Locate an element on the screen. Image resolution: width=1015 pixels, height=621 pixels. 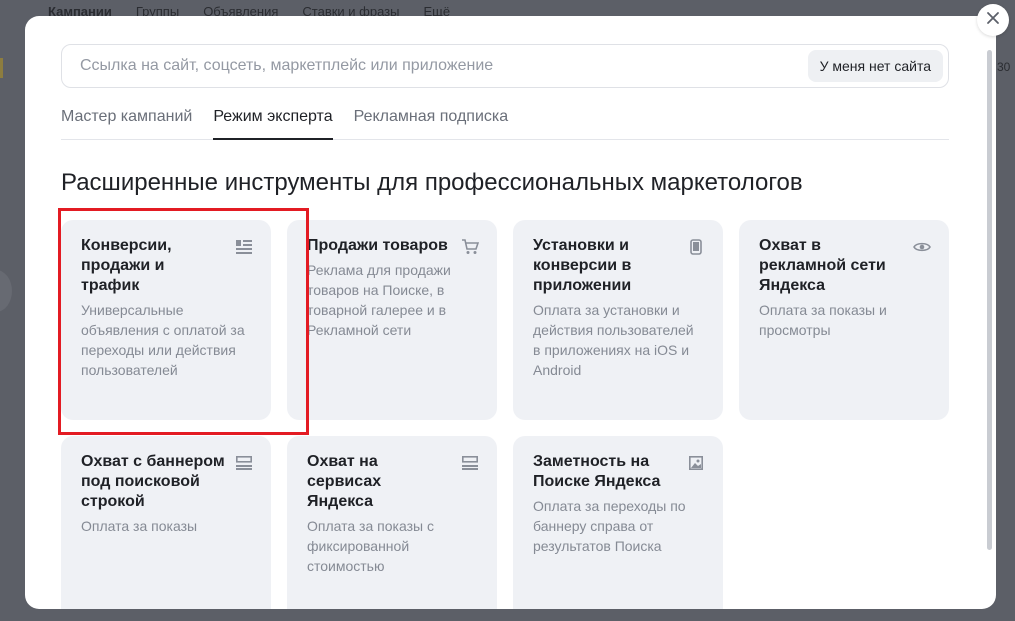
site-url-input is located at coordinates (444, 66).